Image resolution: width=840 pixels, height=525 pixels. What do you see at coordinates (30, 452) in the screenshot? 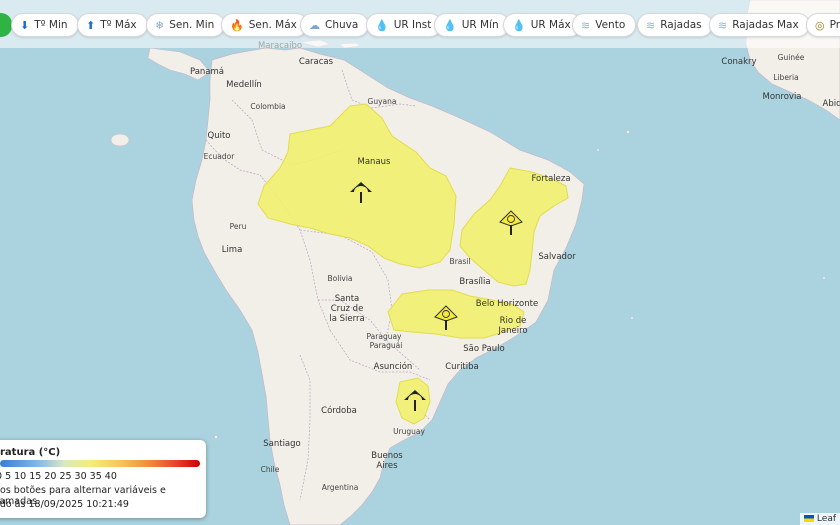
I see `legend-title: ratura (°C)` at bounding box center [30, 452].